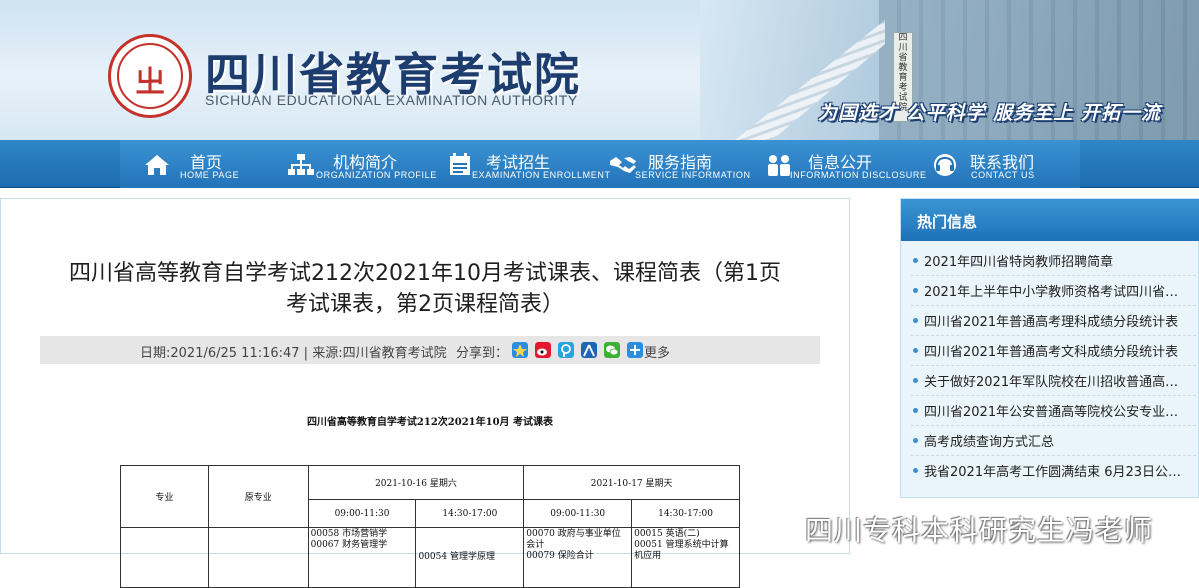  What do you see at coordinates (541, 175) in the screenshot?
I see `nav-exam-enrollment-en: EXAMINATION ENROLLMENT` at bounding box center [541, 175].